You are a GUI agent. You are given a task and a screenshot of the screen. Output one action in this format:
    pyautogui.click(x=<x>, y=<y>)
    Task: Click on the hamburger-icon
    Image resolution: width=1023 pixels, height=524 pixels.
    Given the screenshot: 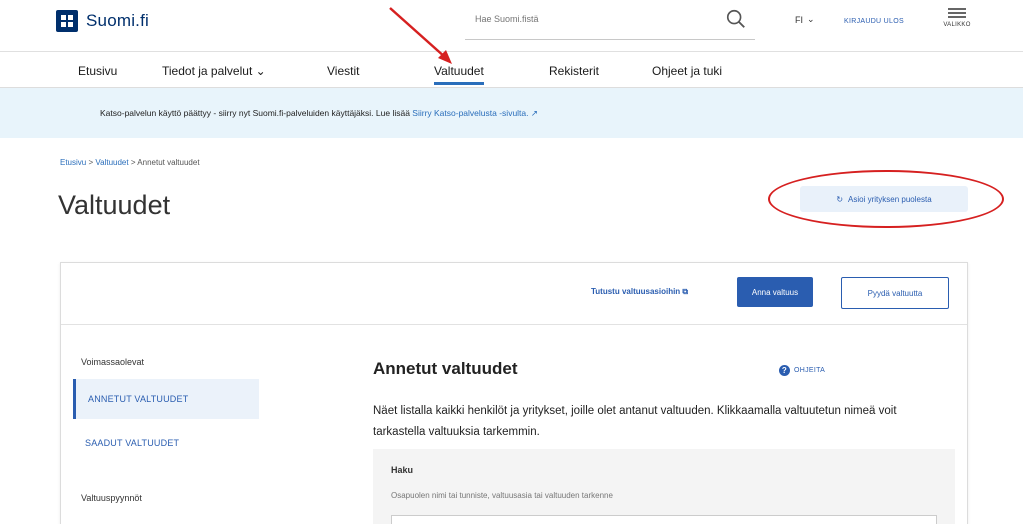 What is the action you would take?
    pyautogui.click(x=957, y=13)
    